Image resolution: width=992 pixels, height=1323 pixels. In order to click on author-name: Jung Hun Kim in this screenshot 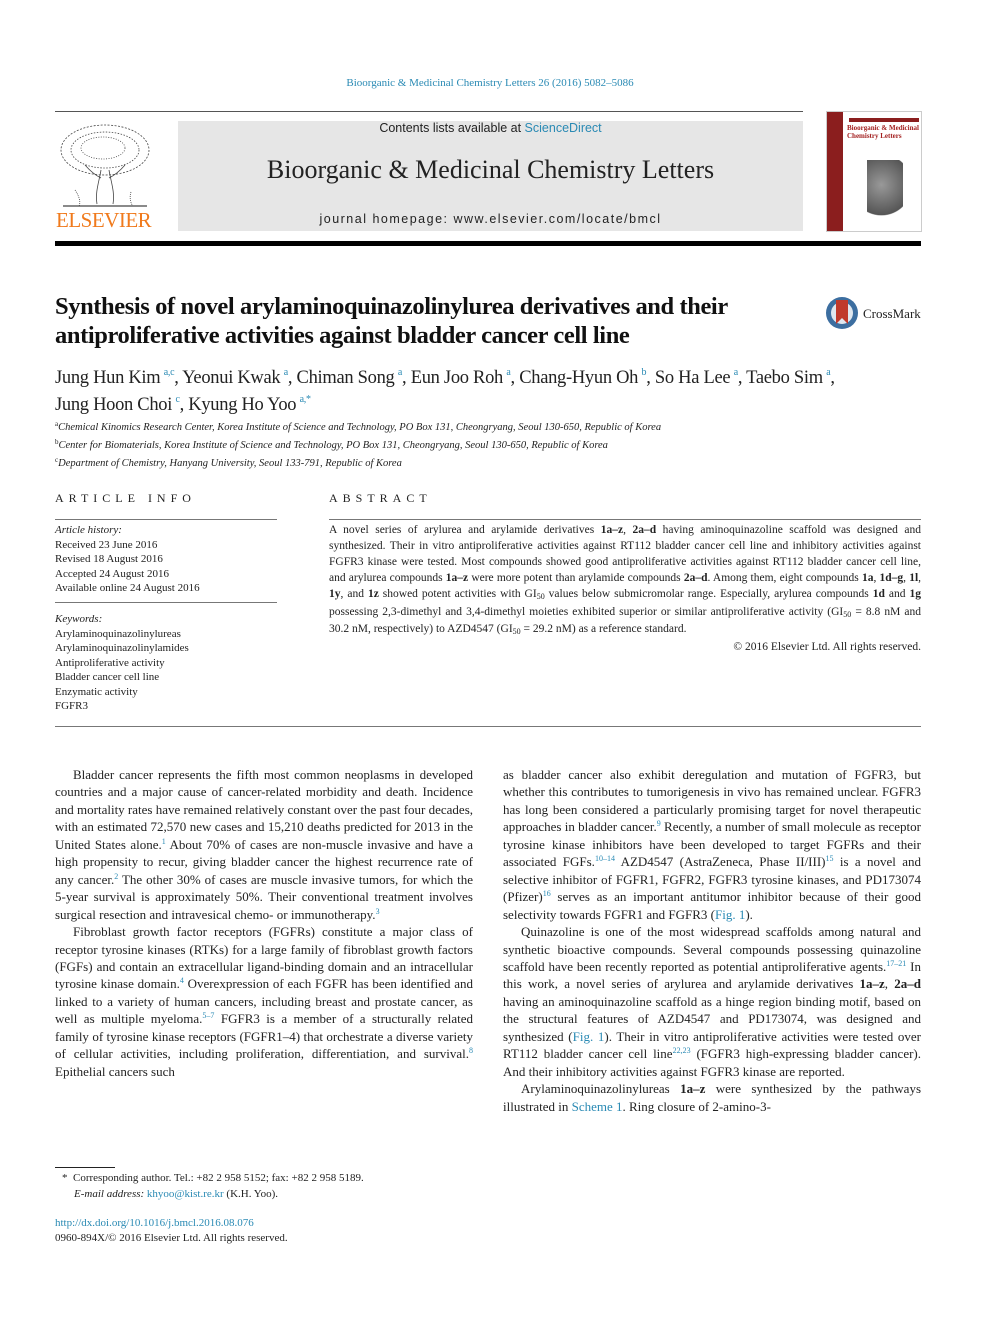, I will do `click(108, 378)`.